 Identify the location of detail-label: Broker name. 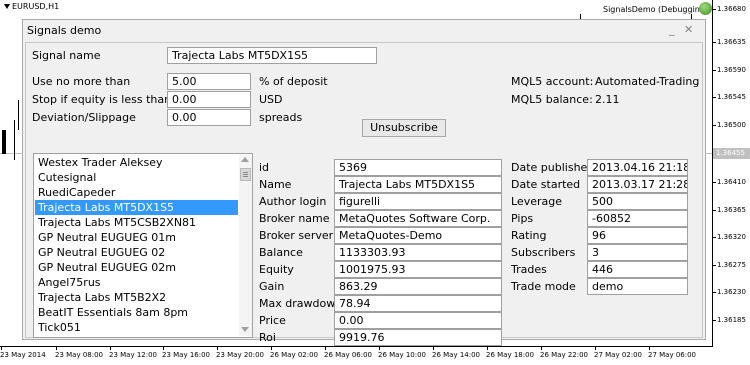
(294, 218).